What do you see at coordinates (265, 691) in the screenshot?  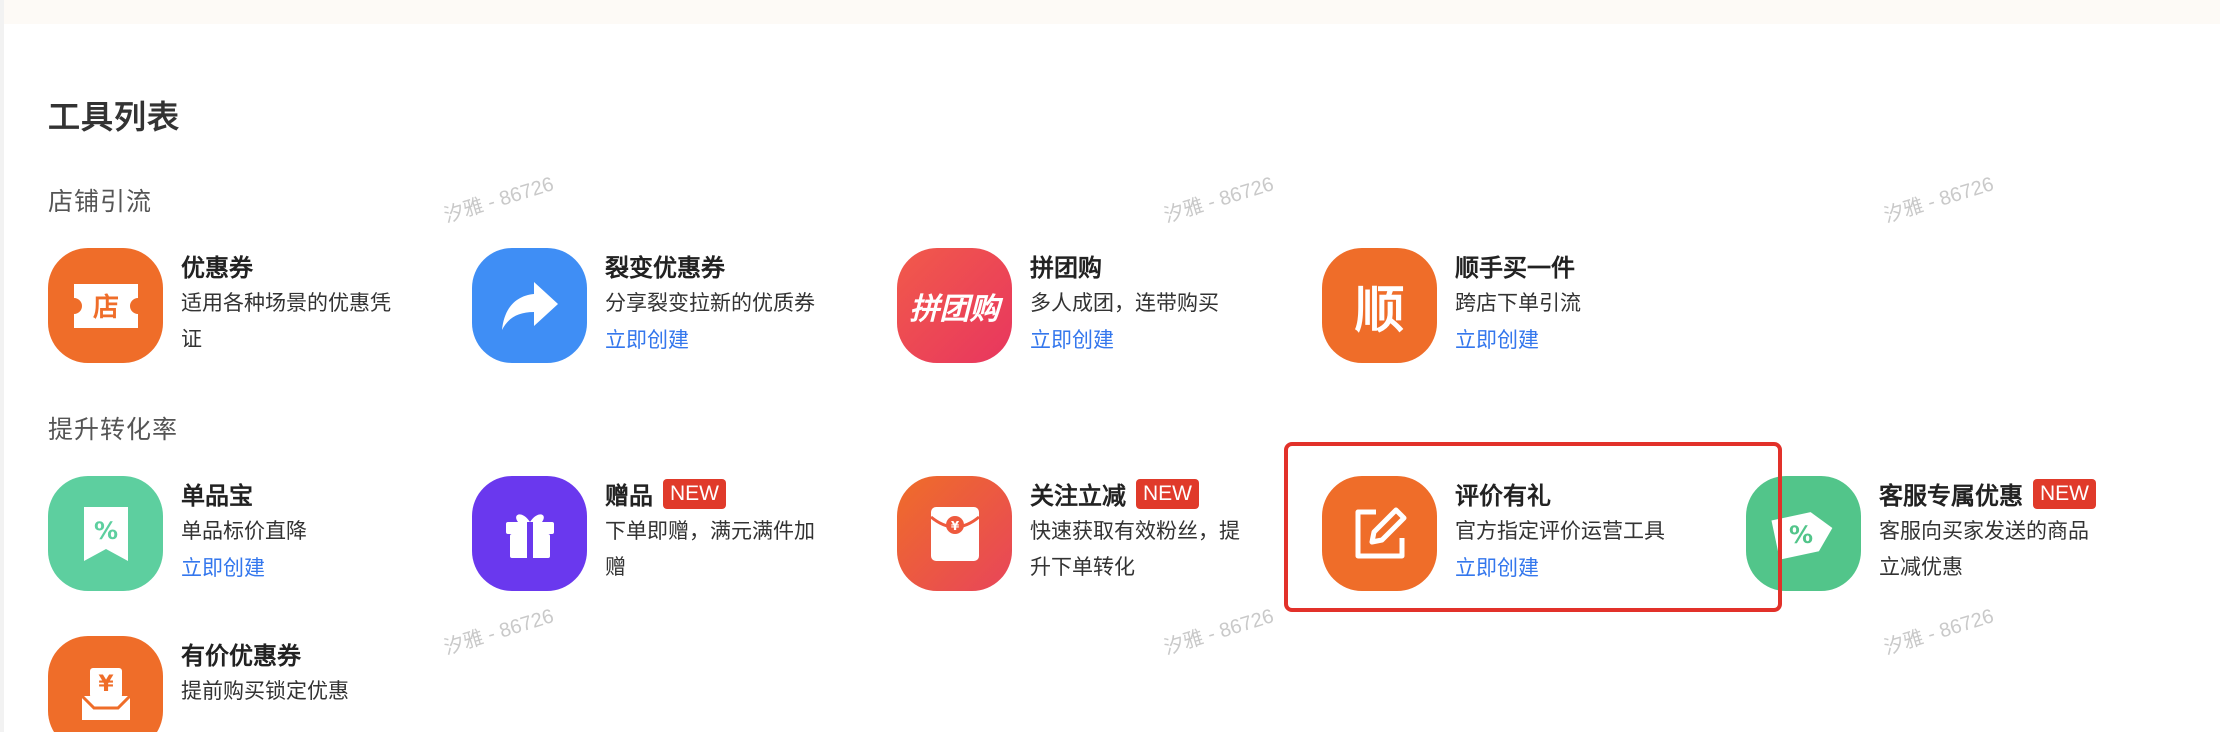 I see `tool-description: 提前购买锁定优惠` at bounding box center [265, 691].